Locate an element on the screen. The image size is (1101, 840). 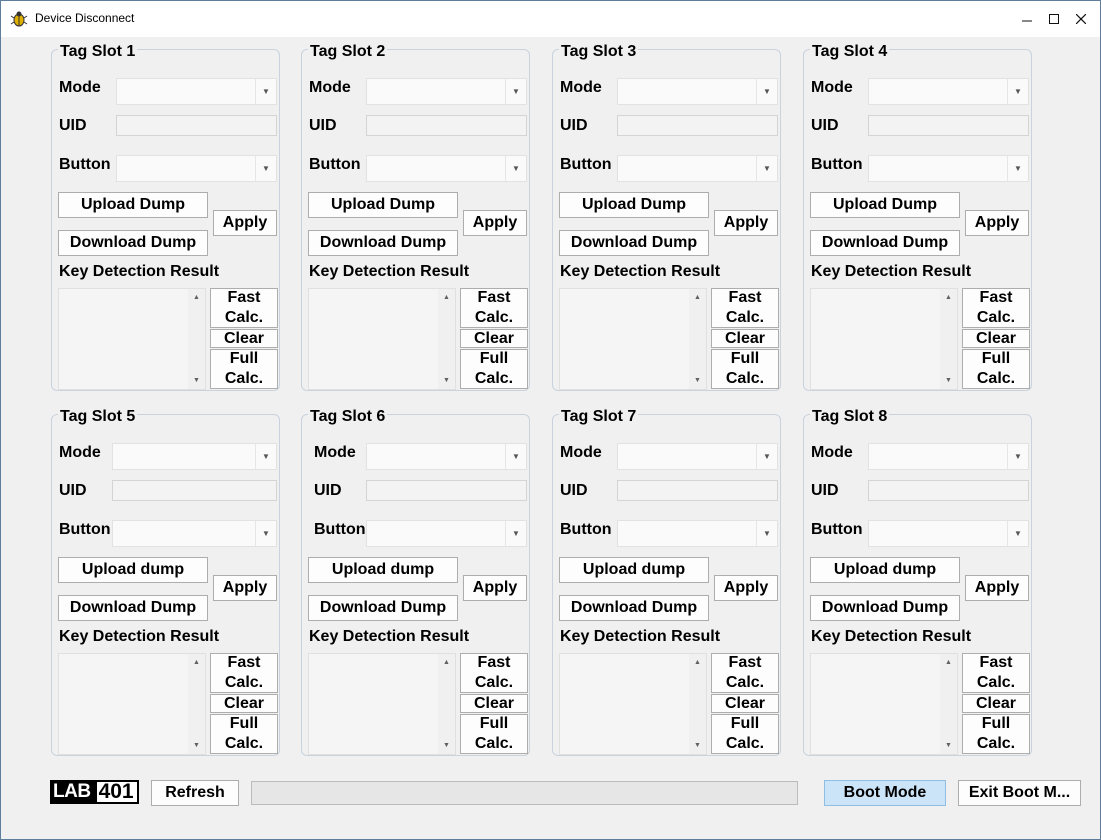
minimize-button is located at coordinates (1026, 19).